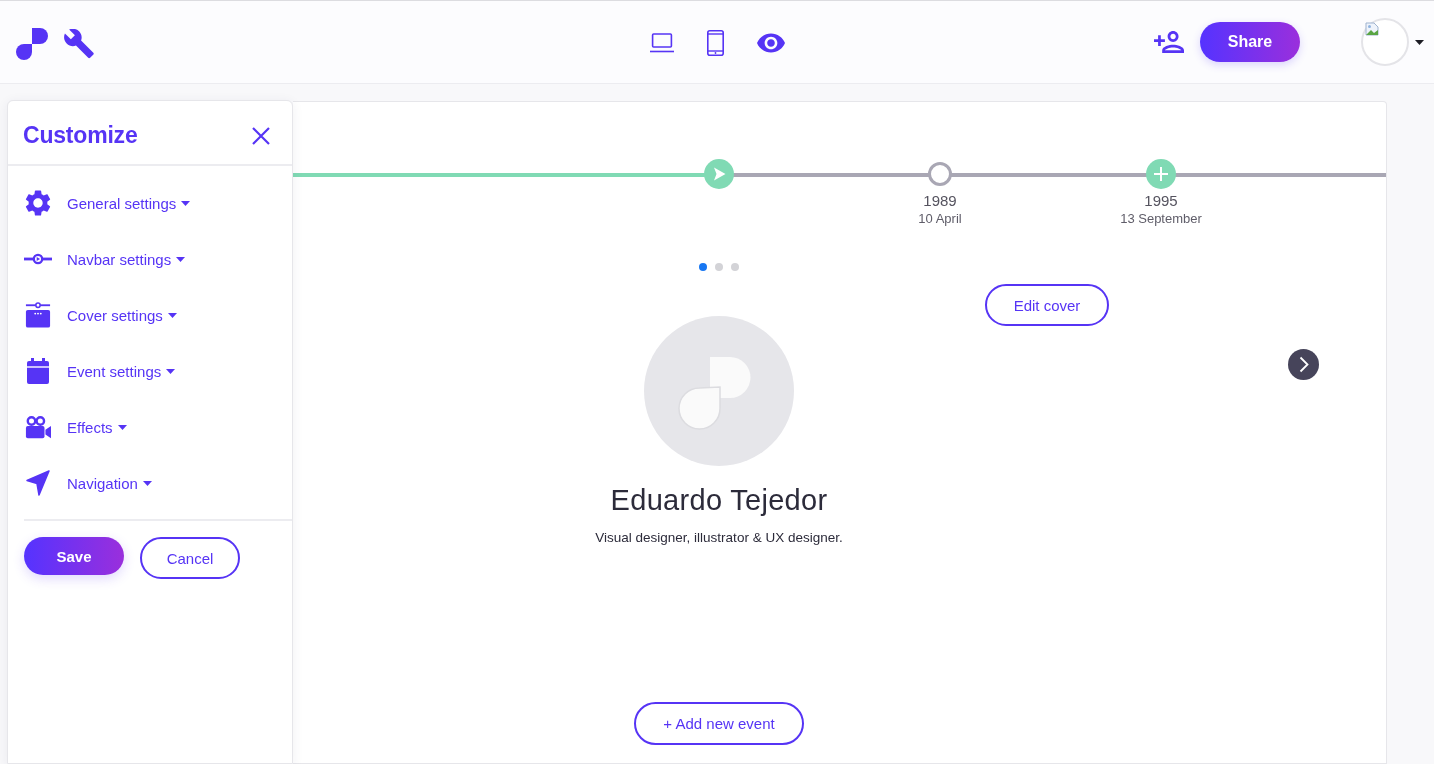  What do you see at coordinates (1161, 201) in the screenshot?
I see `timeline-year: 1995` at bounding box center [1161, 201].